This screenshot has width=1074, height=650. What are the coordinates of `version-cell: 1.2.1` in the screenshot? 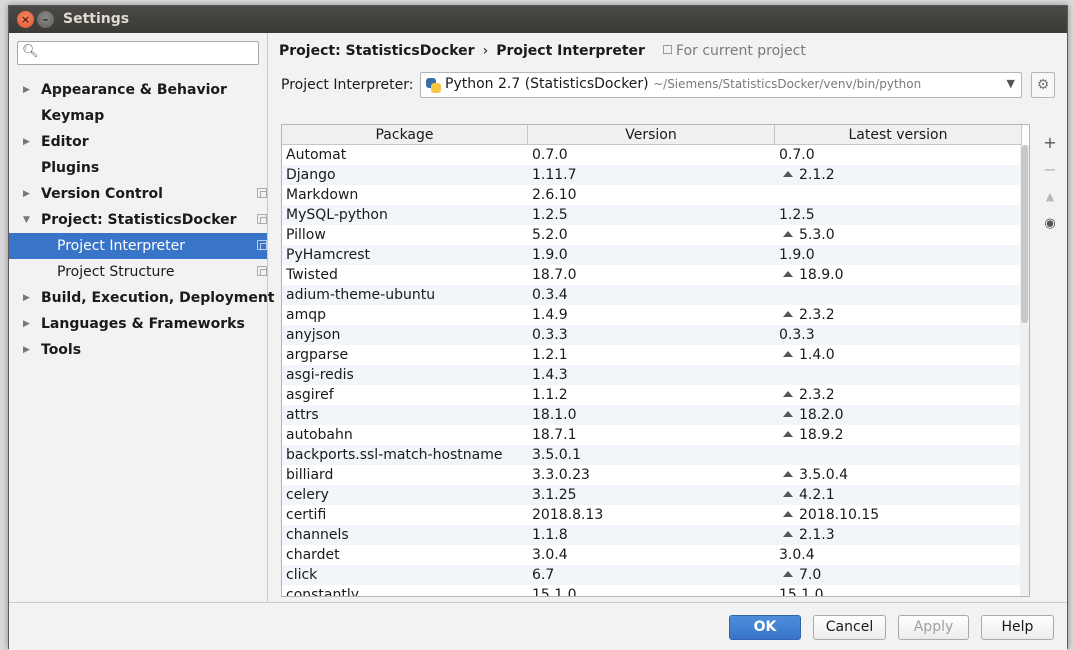 It's located at (652, 355).